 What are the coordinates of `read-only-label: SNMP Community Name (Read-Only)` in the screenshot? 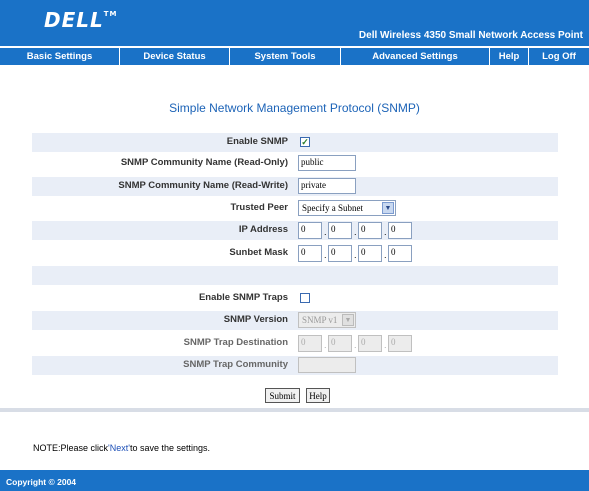 It's located at (204, 162).